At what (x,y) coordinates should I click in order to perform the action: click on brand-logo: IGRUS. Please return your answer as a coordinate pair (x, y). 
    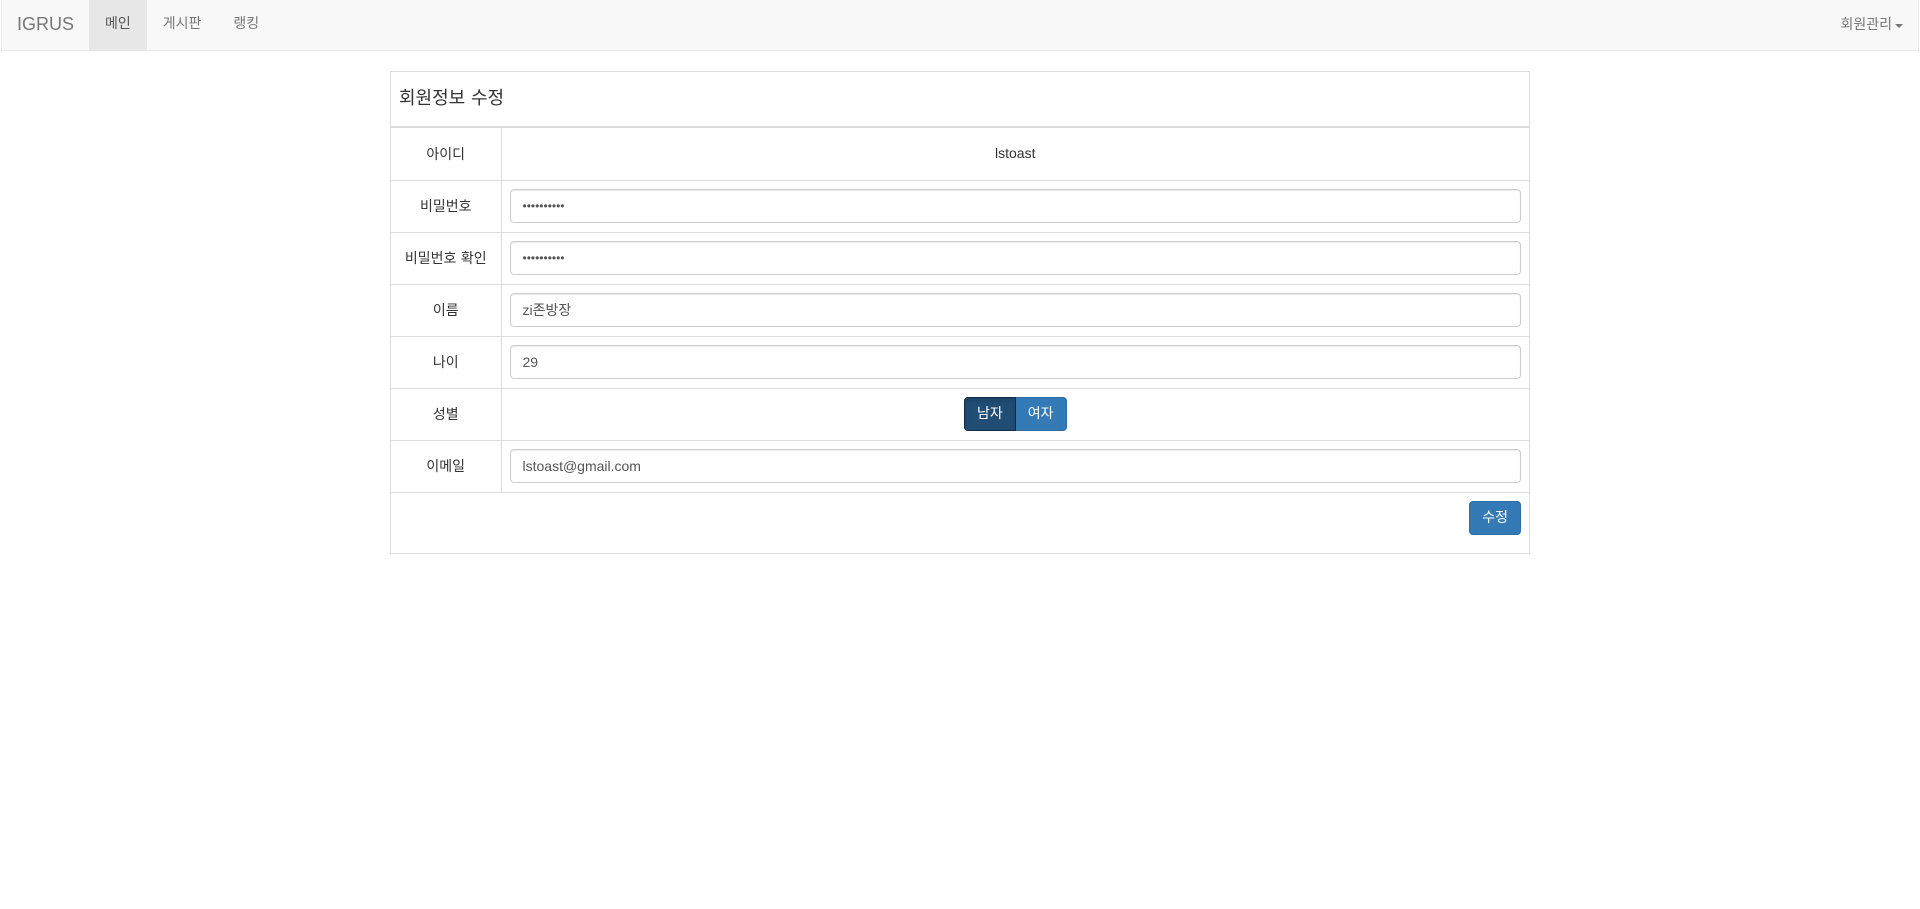
    Looking at the image, I should click on (45, 25).